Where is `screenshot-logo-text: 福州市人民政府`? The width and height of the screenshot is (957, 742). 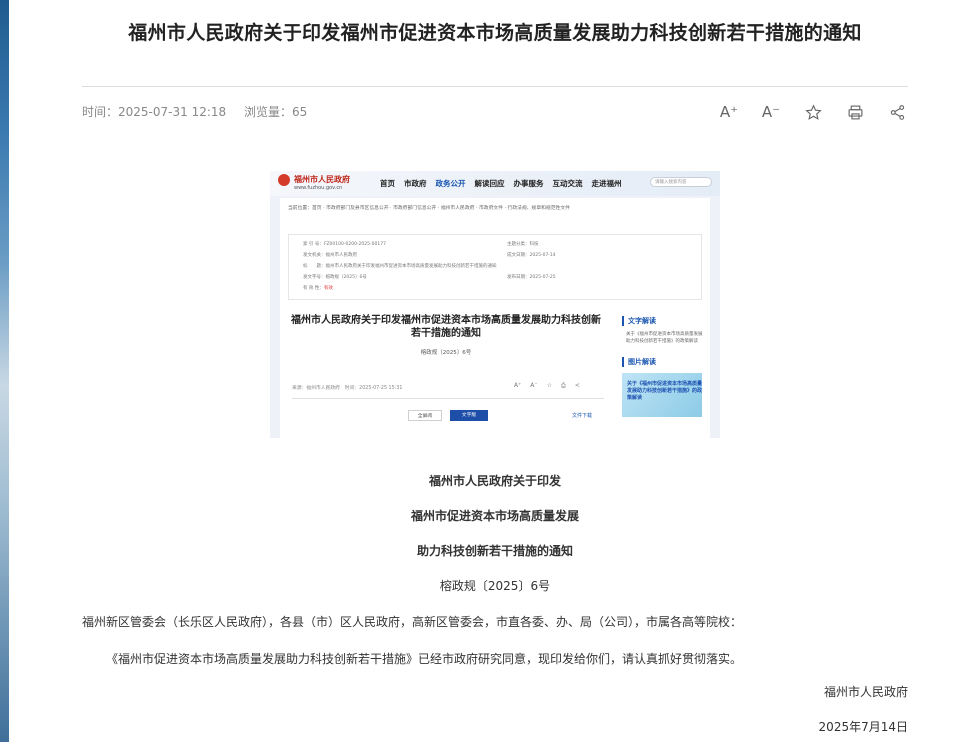
screenshot-logo-text: 福州市人民政府 is located at coordinates (322, 179).